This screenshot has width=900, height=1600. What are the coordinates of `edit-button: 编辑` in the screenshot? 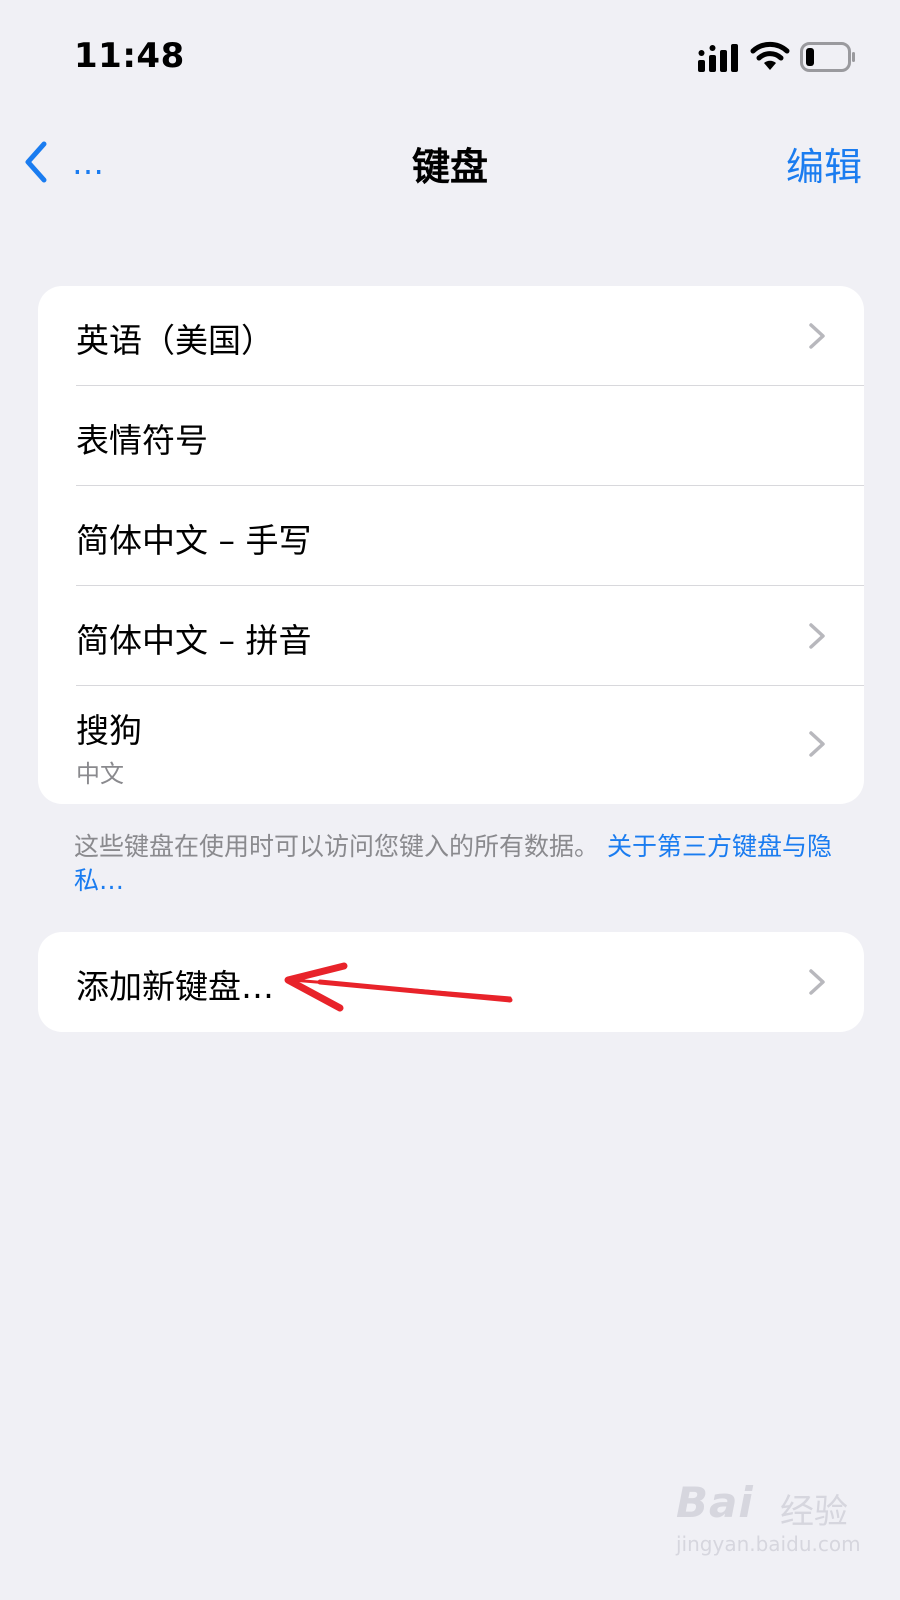 It's located at (824, 163).